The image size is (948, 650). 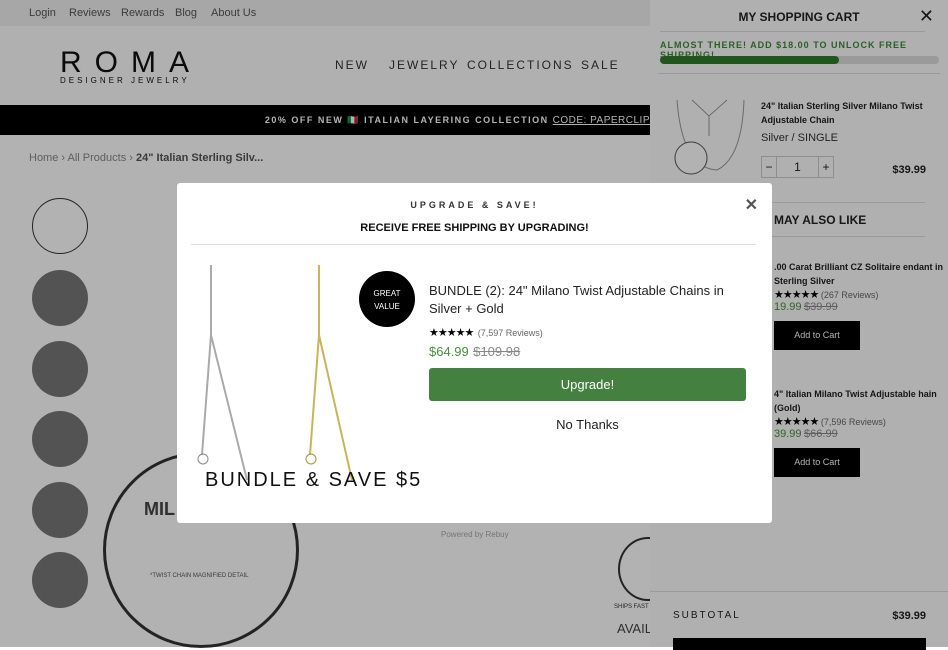 What do you see at coordinates (387, 299) in the screenshot?
I see `great-value-badge: GREAT VALUE` at bounding box center [387, 299].